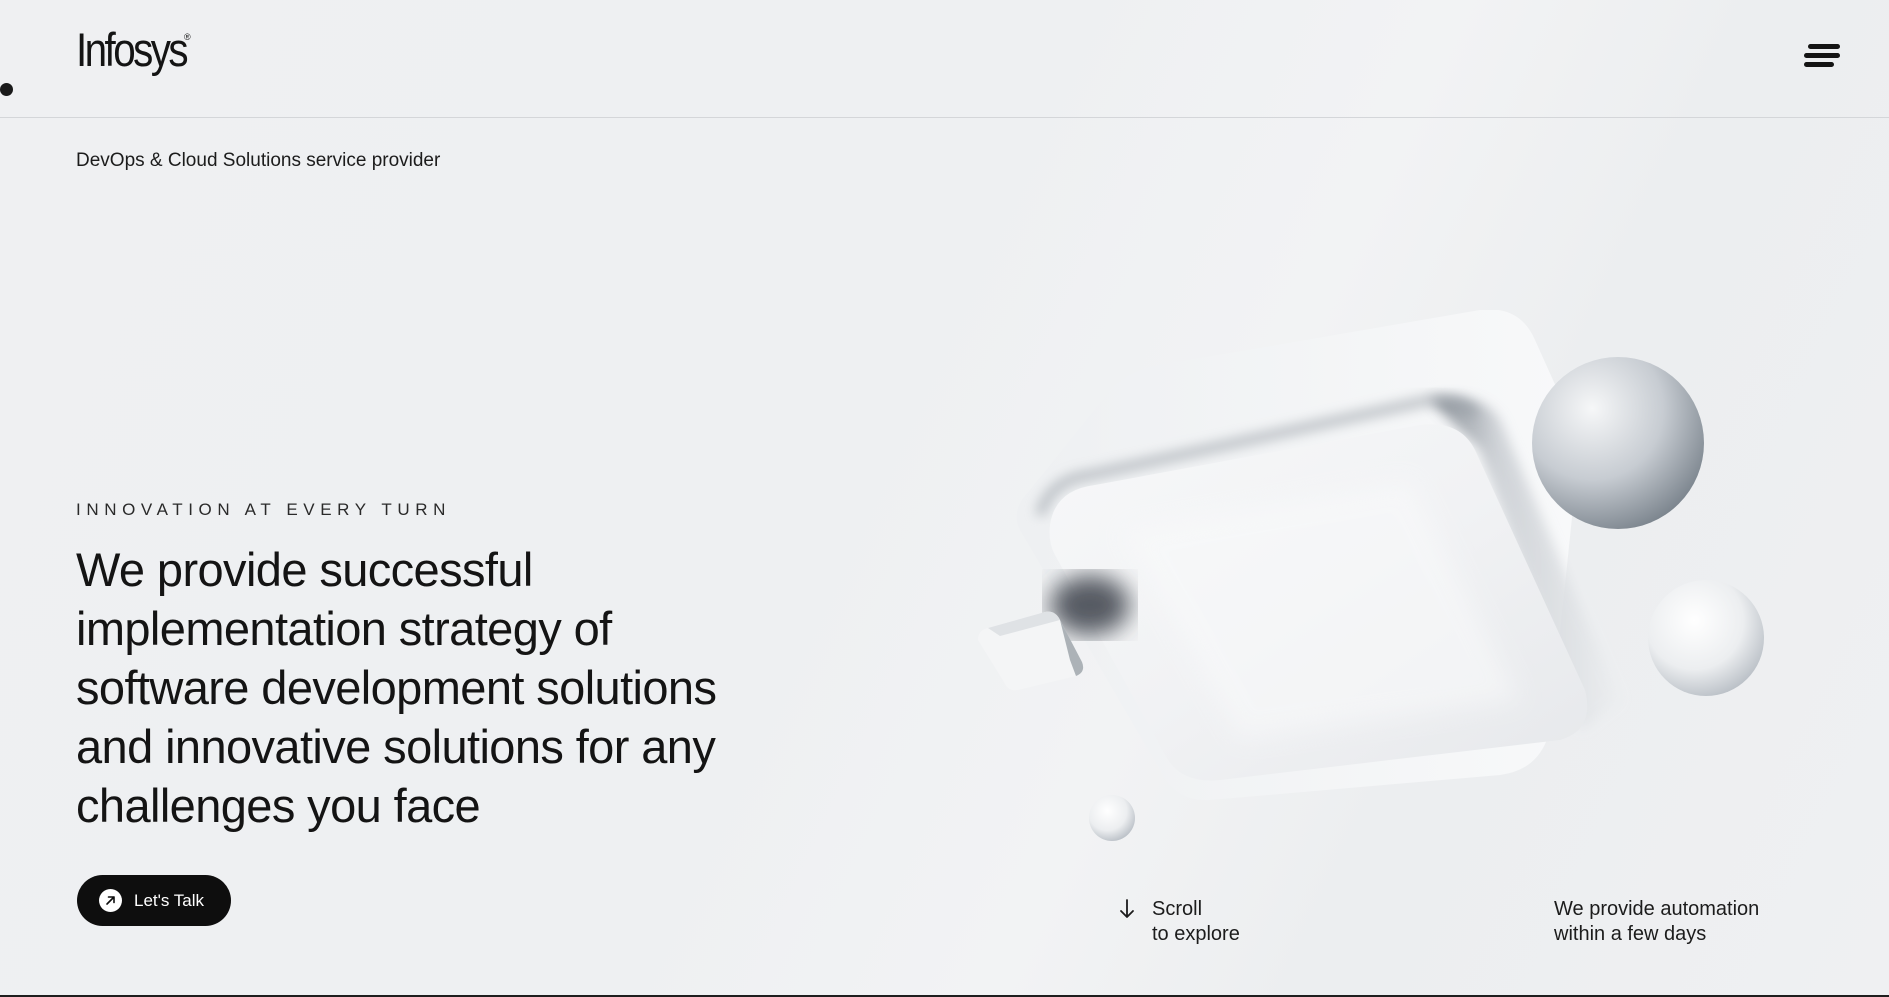  I want to click on arrow-down-icon, so click(1127, 908).